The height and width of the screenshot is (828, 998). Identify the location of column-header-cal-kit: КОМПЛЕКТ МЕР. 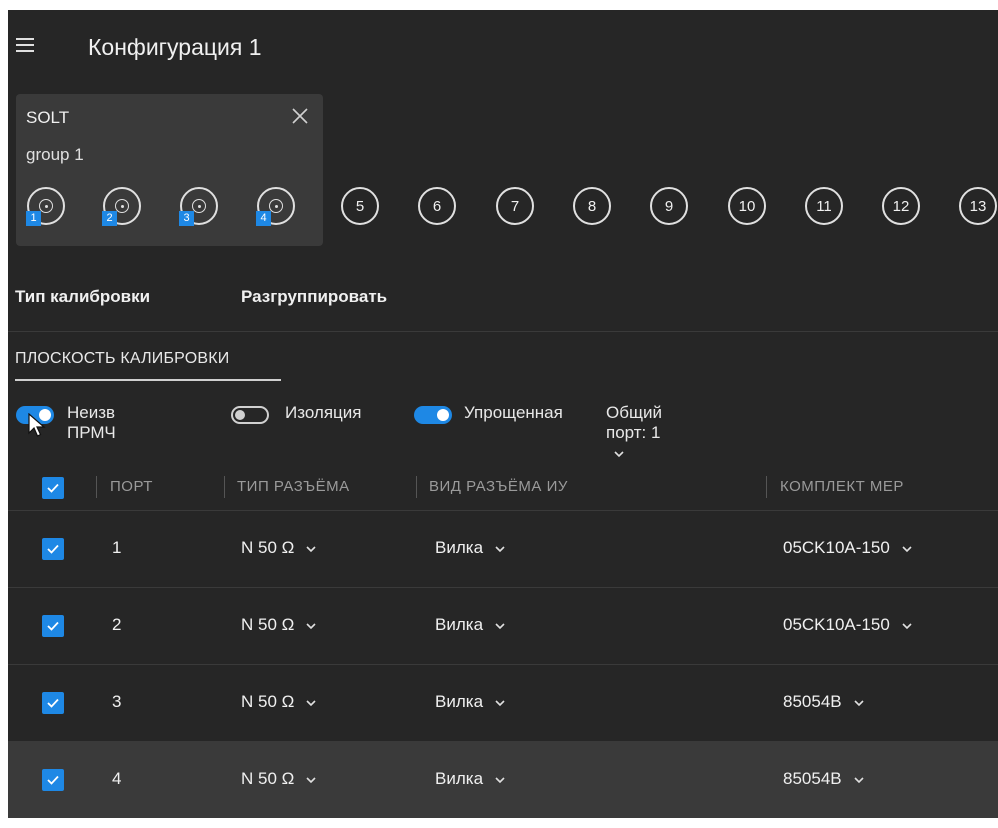
(842, 486).